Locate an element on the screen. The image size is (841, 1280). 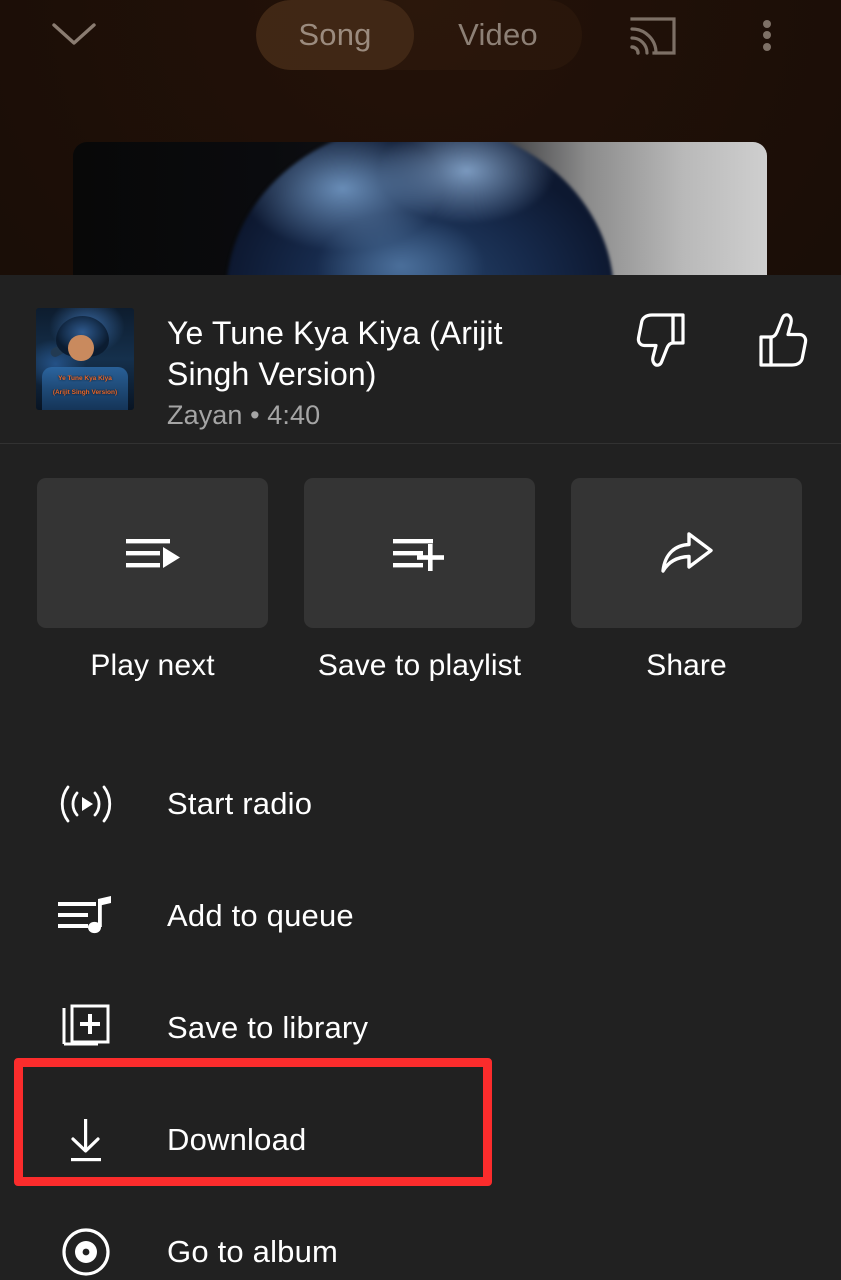
cast-button is located at coordinates (653, 35).